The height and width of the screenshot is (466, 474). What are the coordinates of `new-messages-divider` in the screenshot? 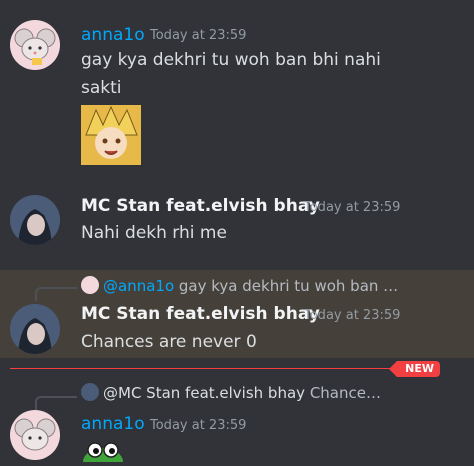 It's located at (225, 368).